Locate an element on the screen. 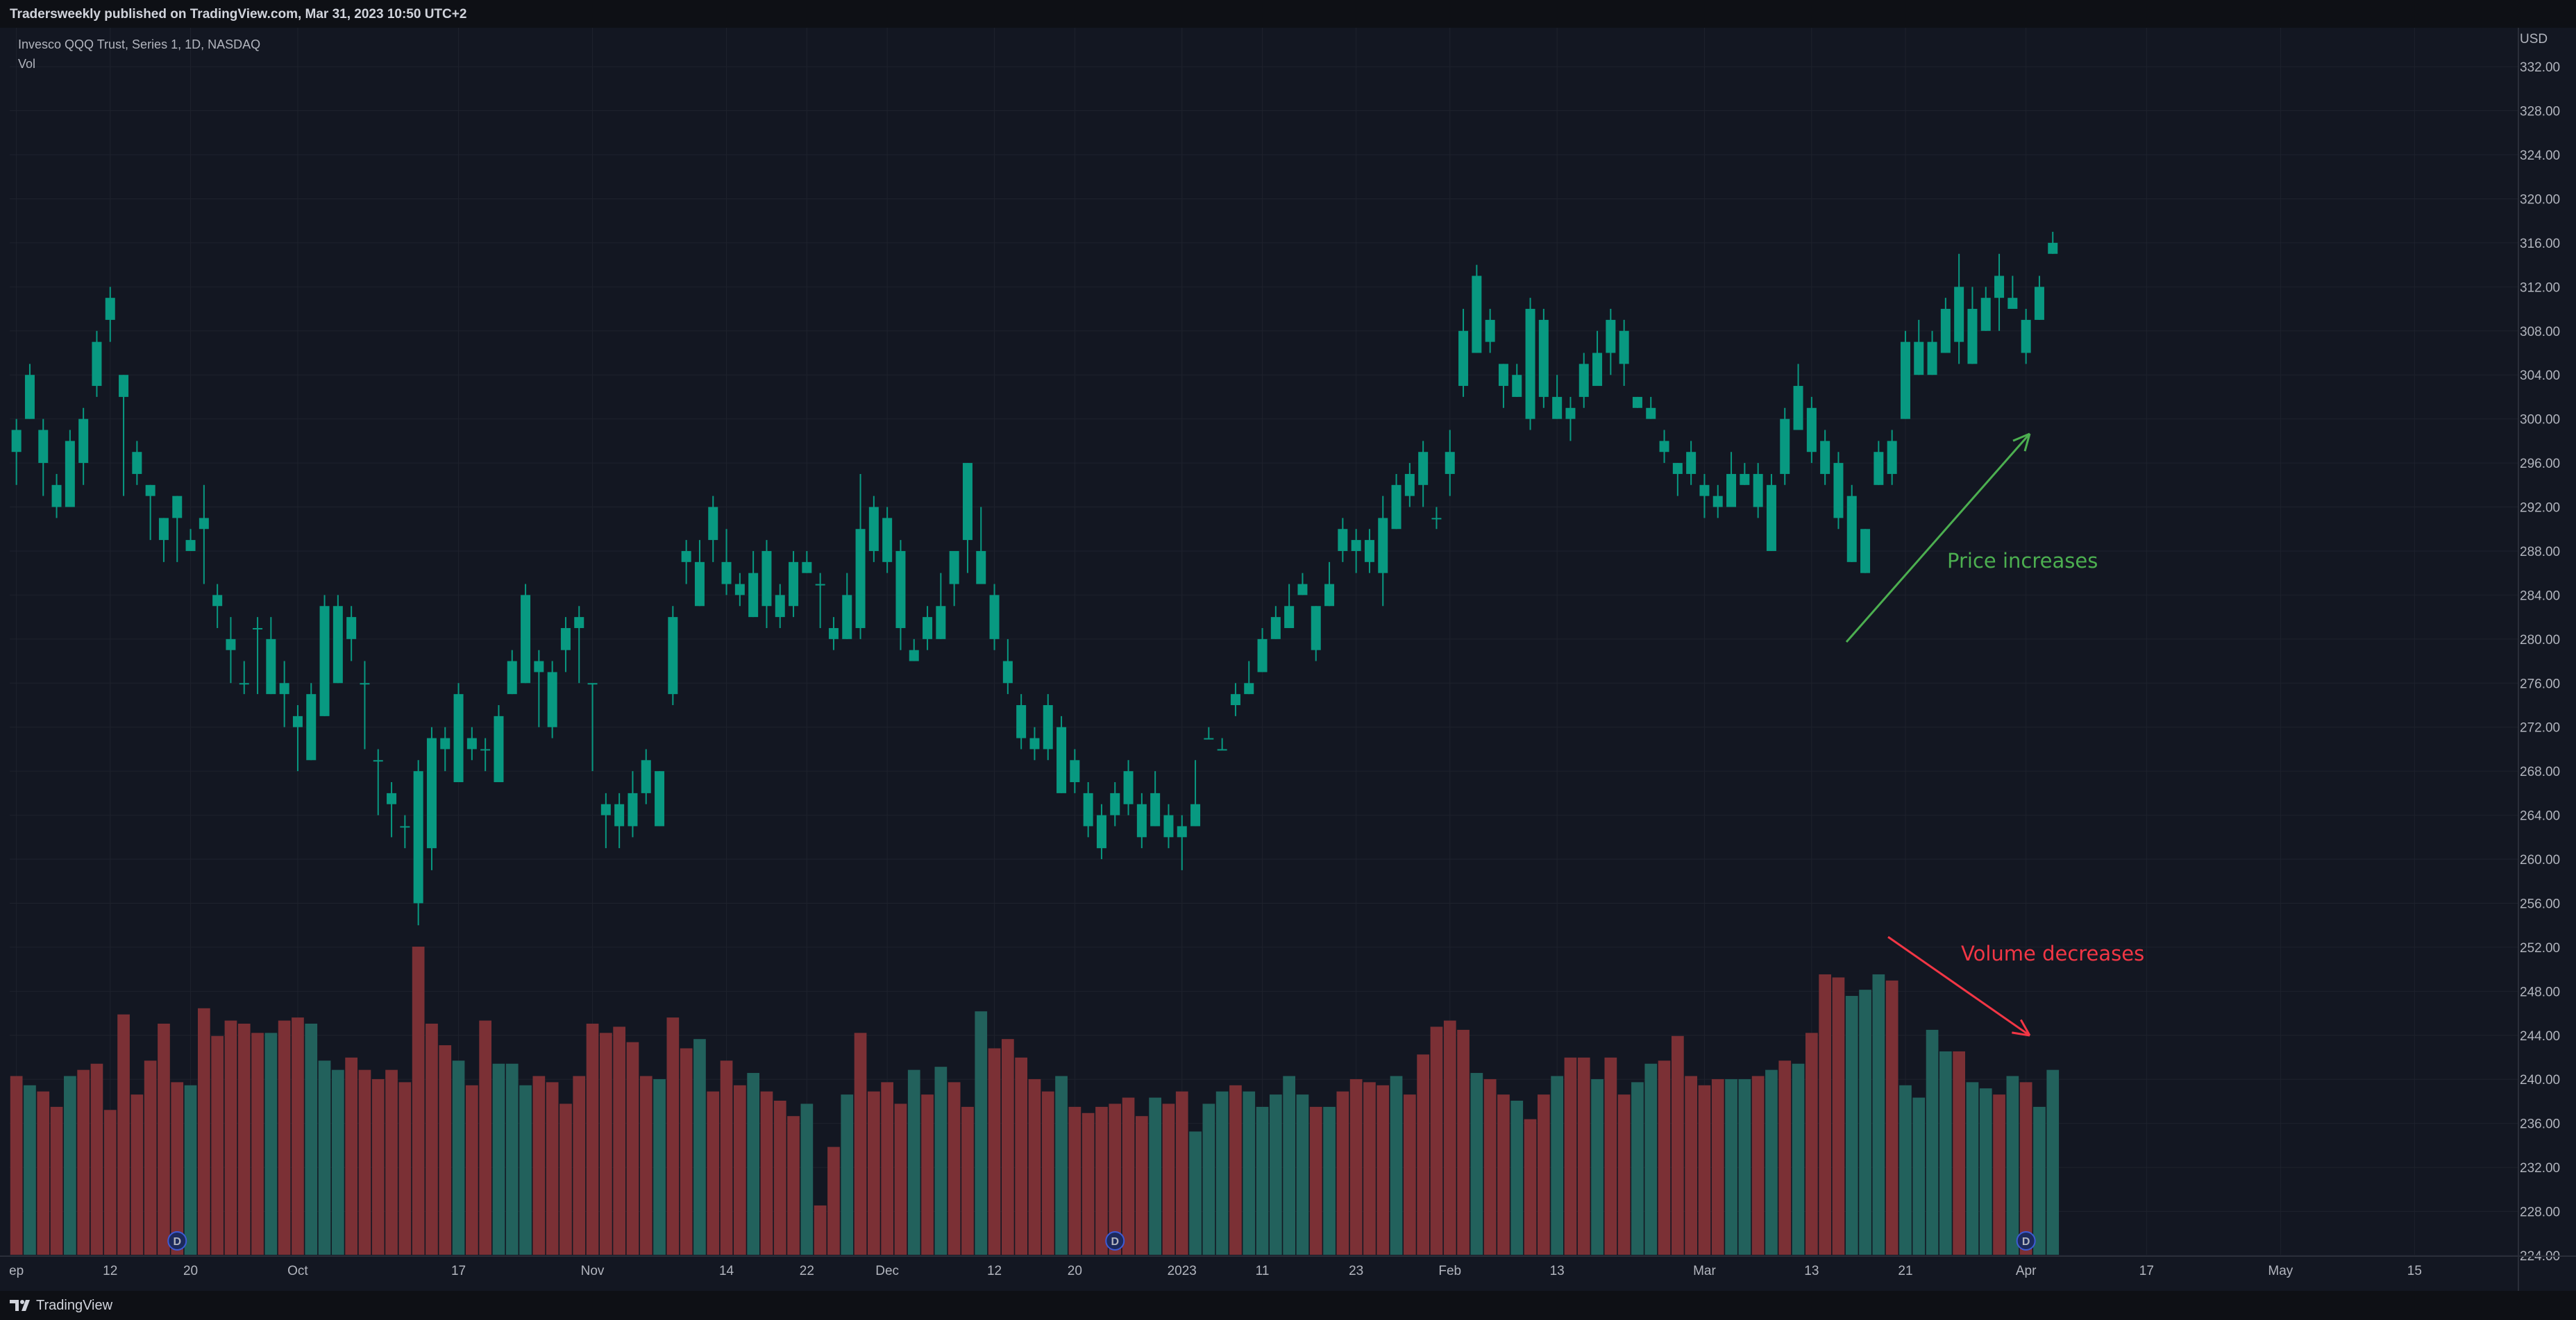 This screenshot has width=2576, height=1320. y-tick-label: 232.00 is located at coordinates (2540, 1168).